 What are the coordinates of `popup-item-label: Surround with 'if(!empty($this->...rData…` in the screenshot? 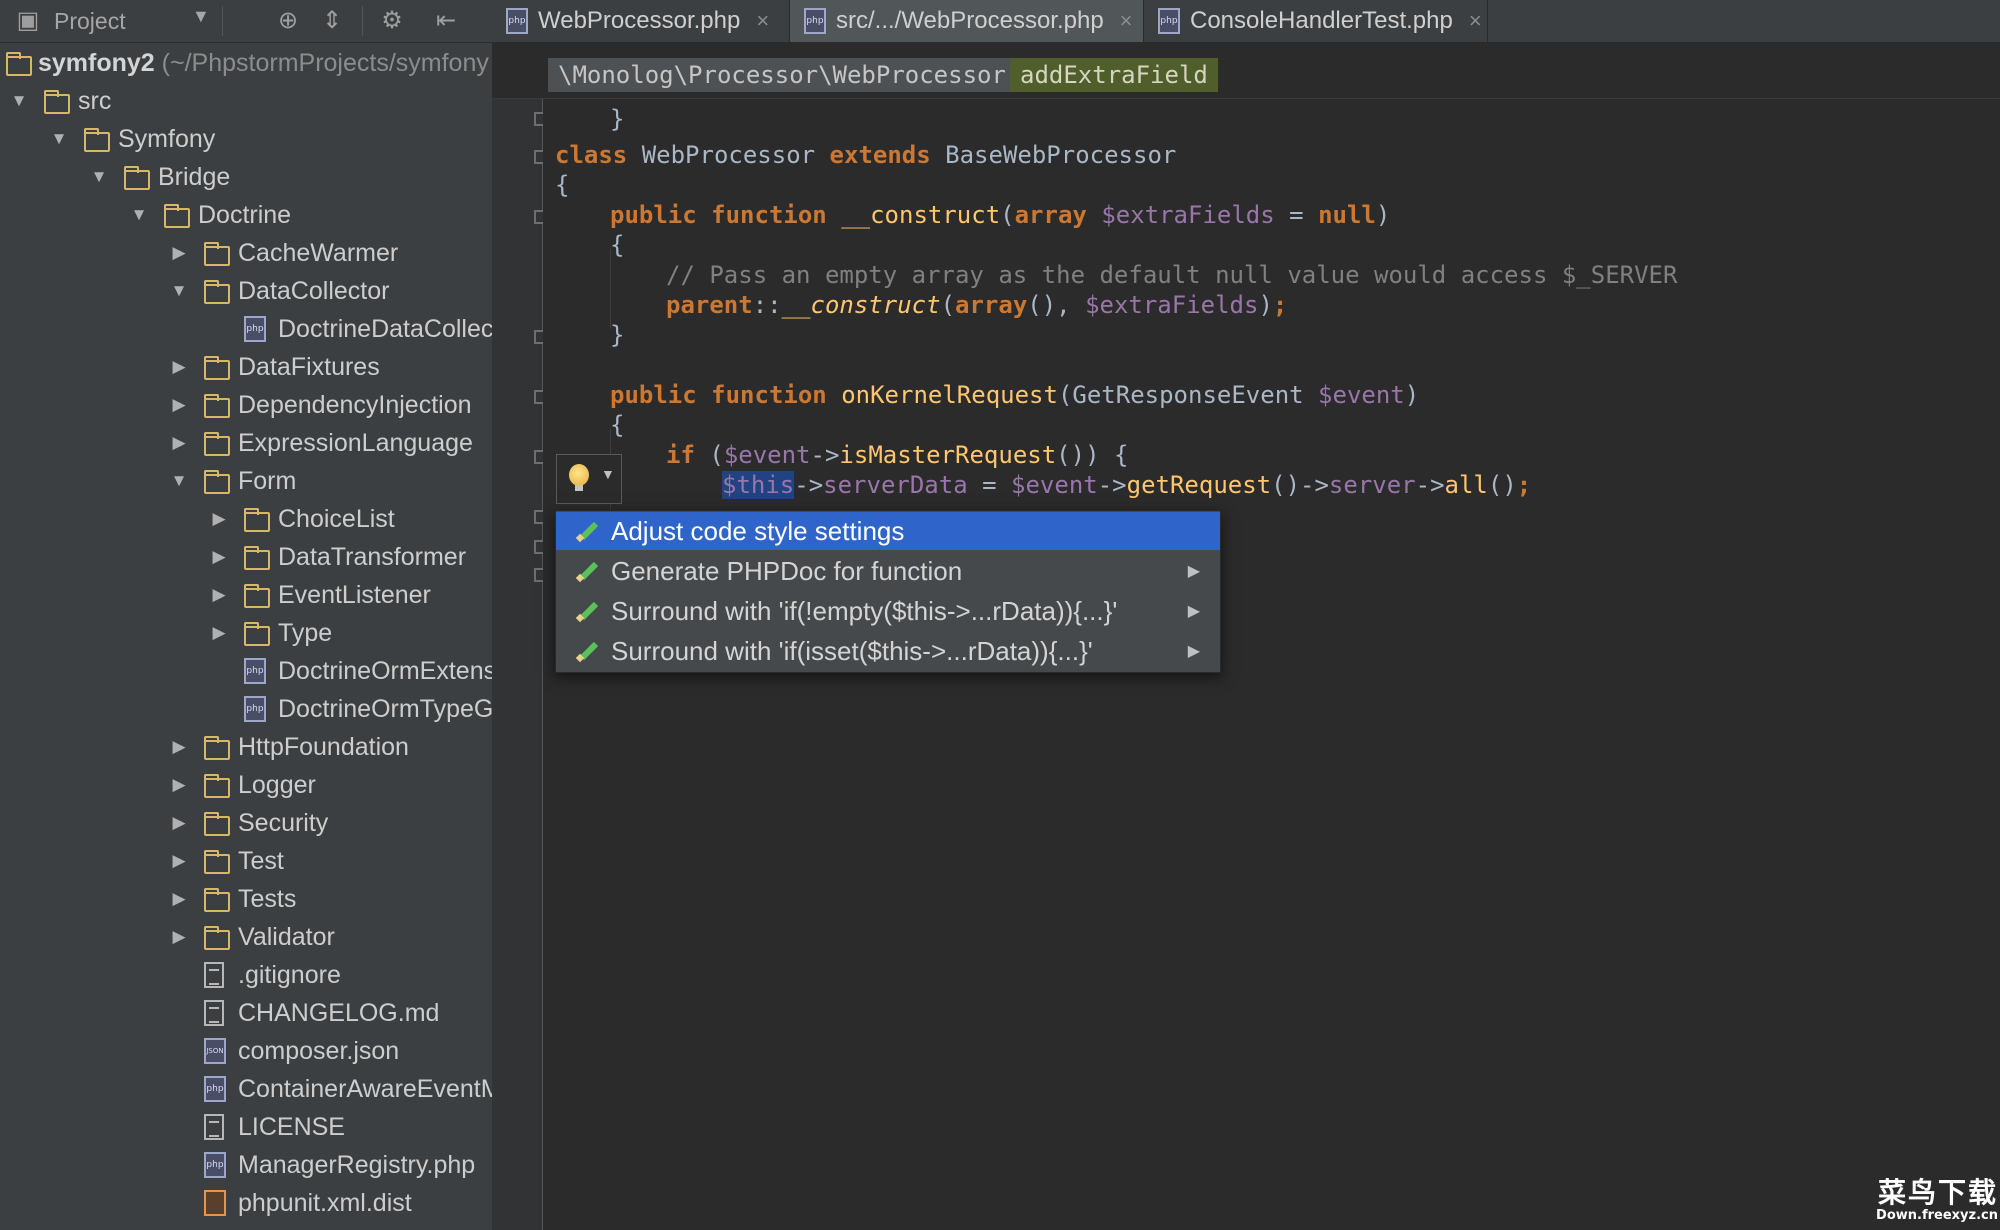 It's located at (864, 610).